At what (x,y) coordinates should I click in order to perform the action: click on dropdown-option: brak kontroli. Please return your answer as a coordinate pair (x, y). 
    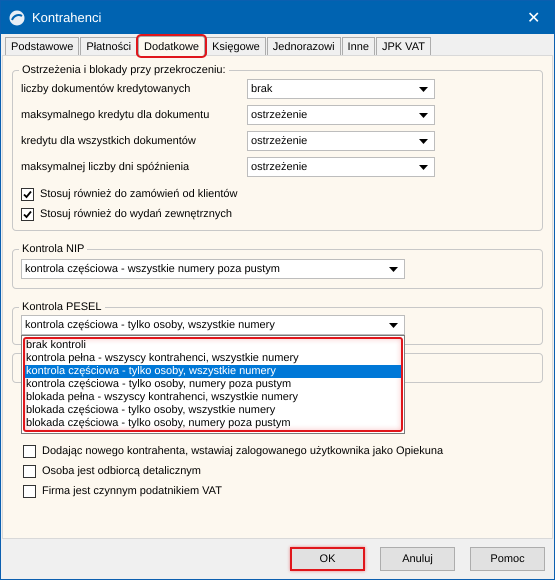
    Looking at the image, I should click on (213, 345).